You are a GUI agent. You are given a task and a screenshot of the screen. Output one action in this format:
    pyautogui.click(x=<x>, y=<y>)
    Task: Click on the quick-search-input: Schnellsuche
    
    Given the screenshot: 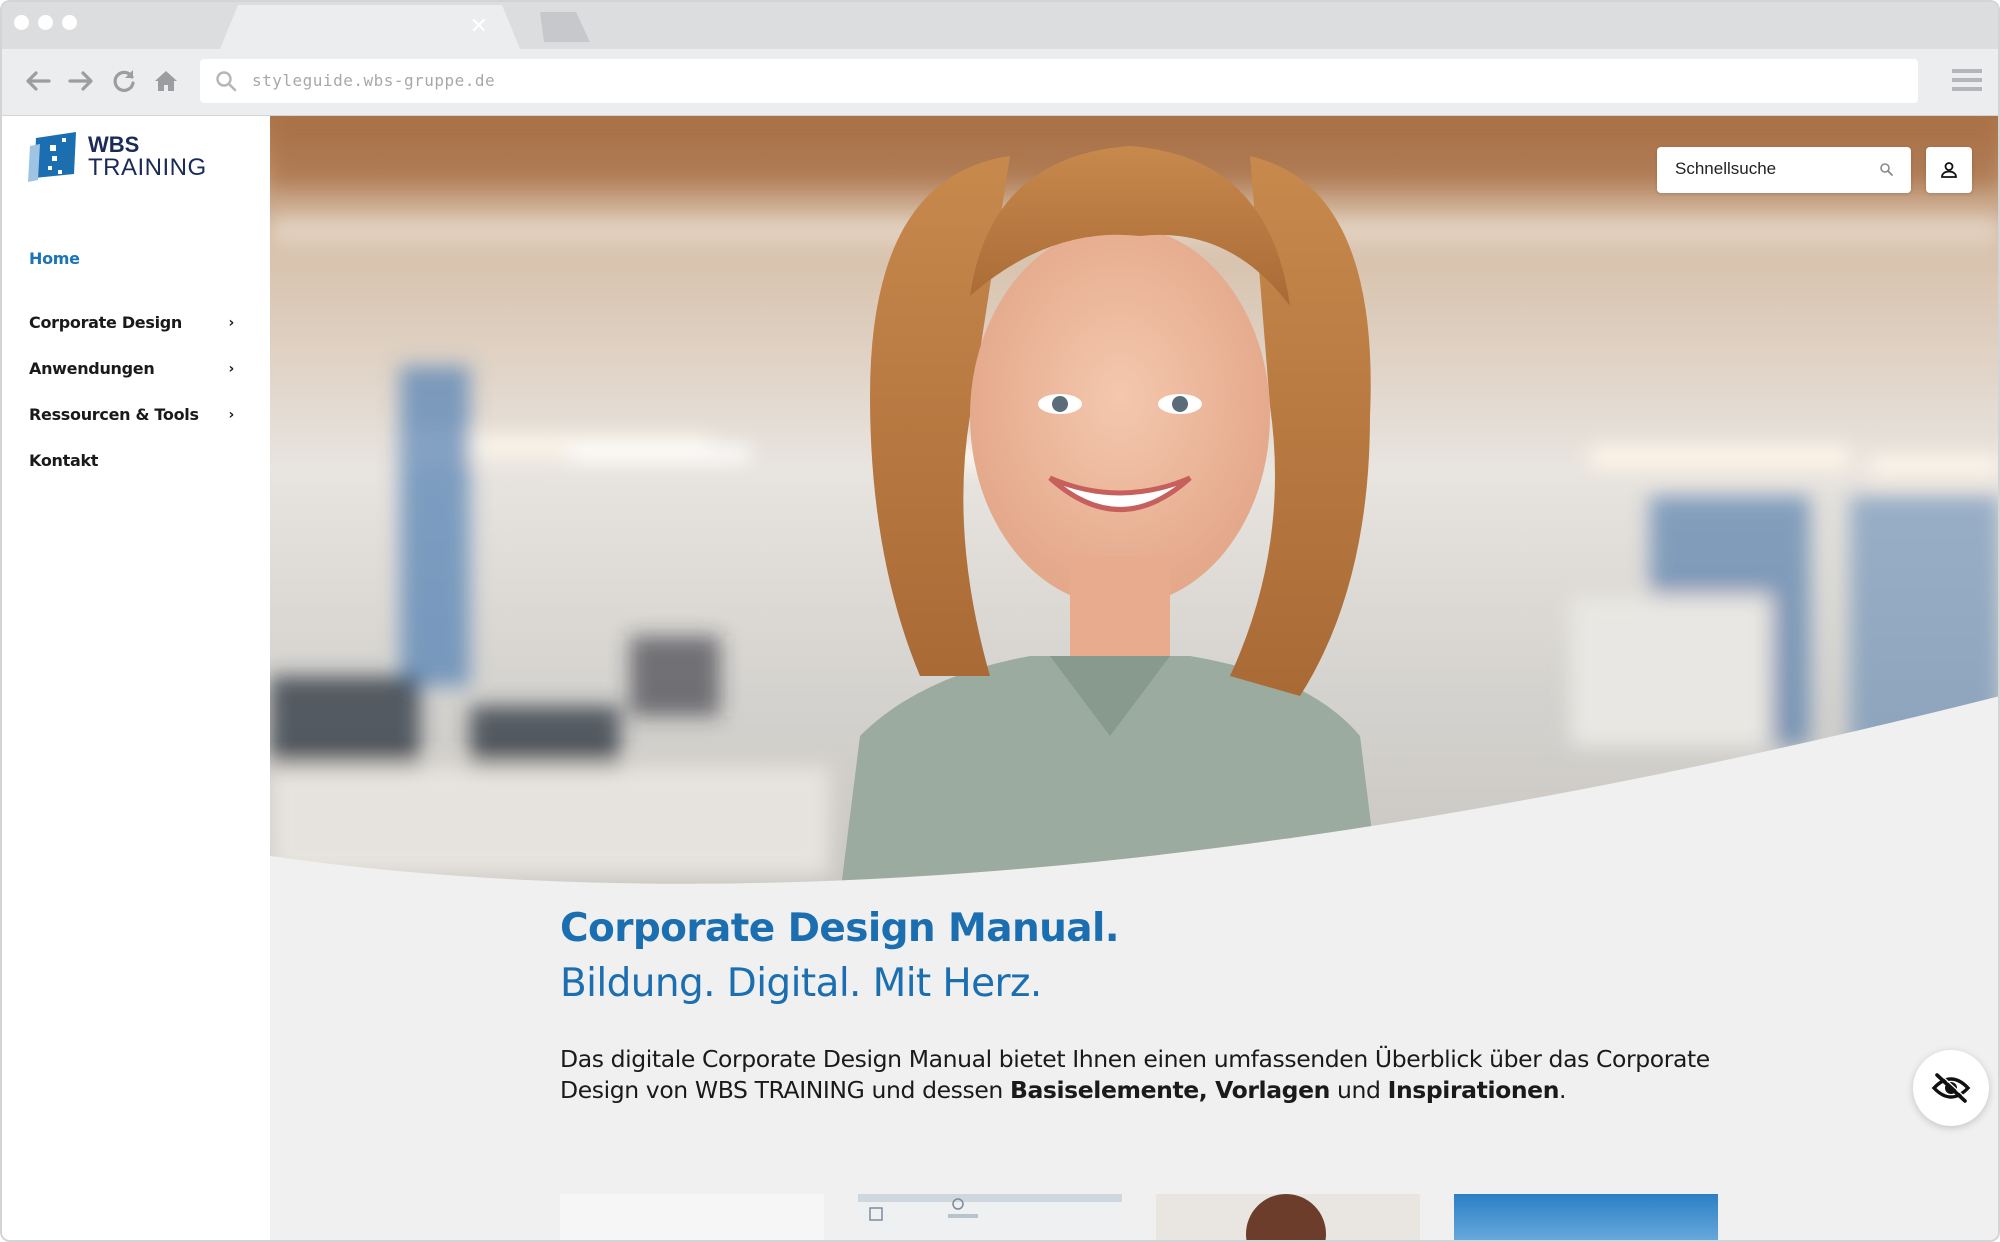 What is the action you would take?
    pyautogui.click(x=1784, y=170)
    